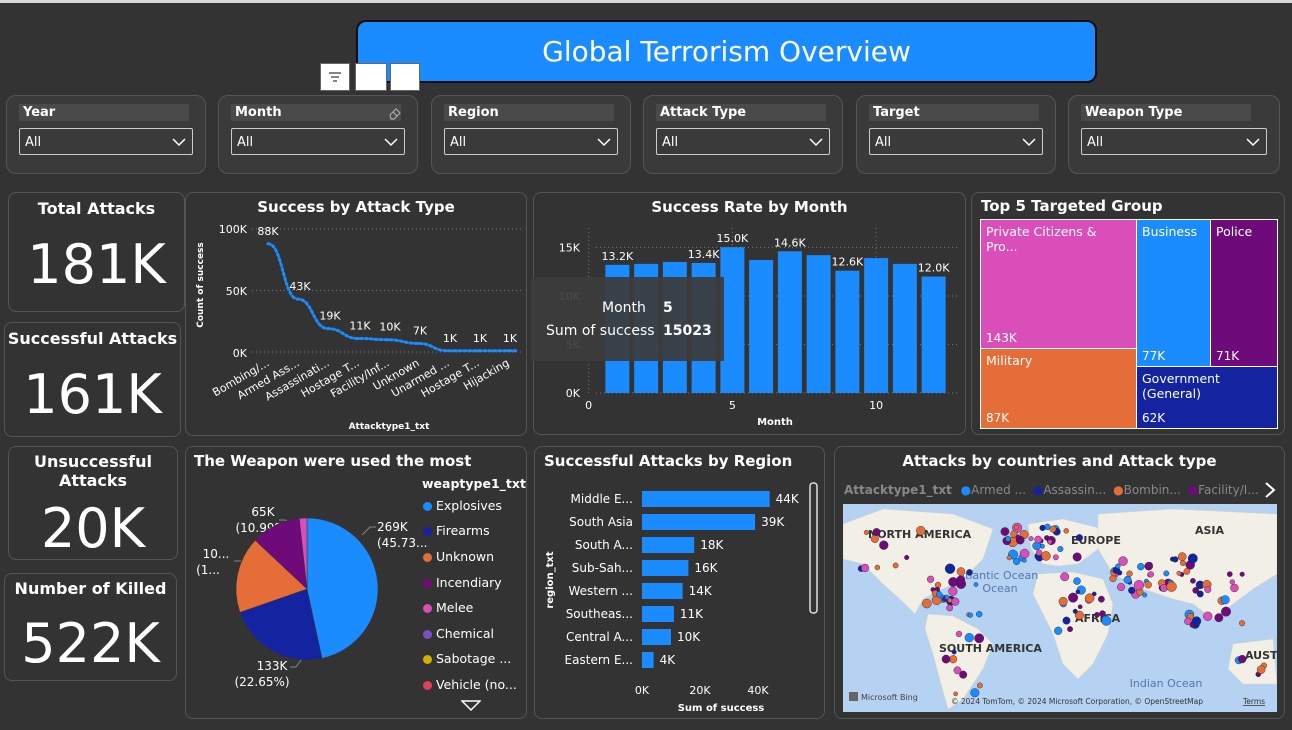 This screenshot has width=1292, height=730. What do you see at coordinates (335, 77) in the screenshot?
I see `filter-icon` at bounding box center [335, 77].